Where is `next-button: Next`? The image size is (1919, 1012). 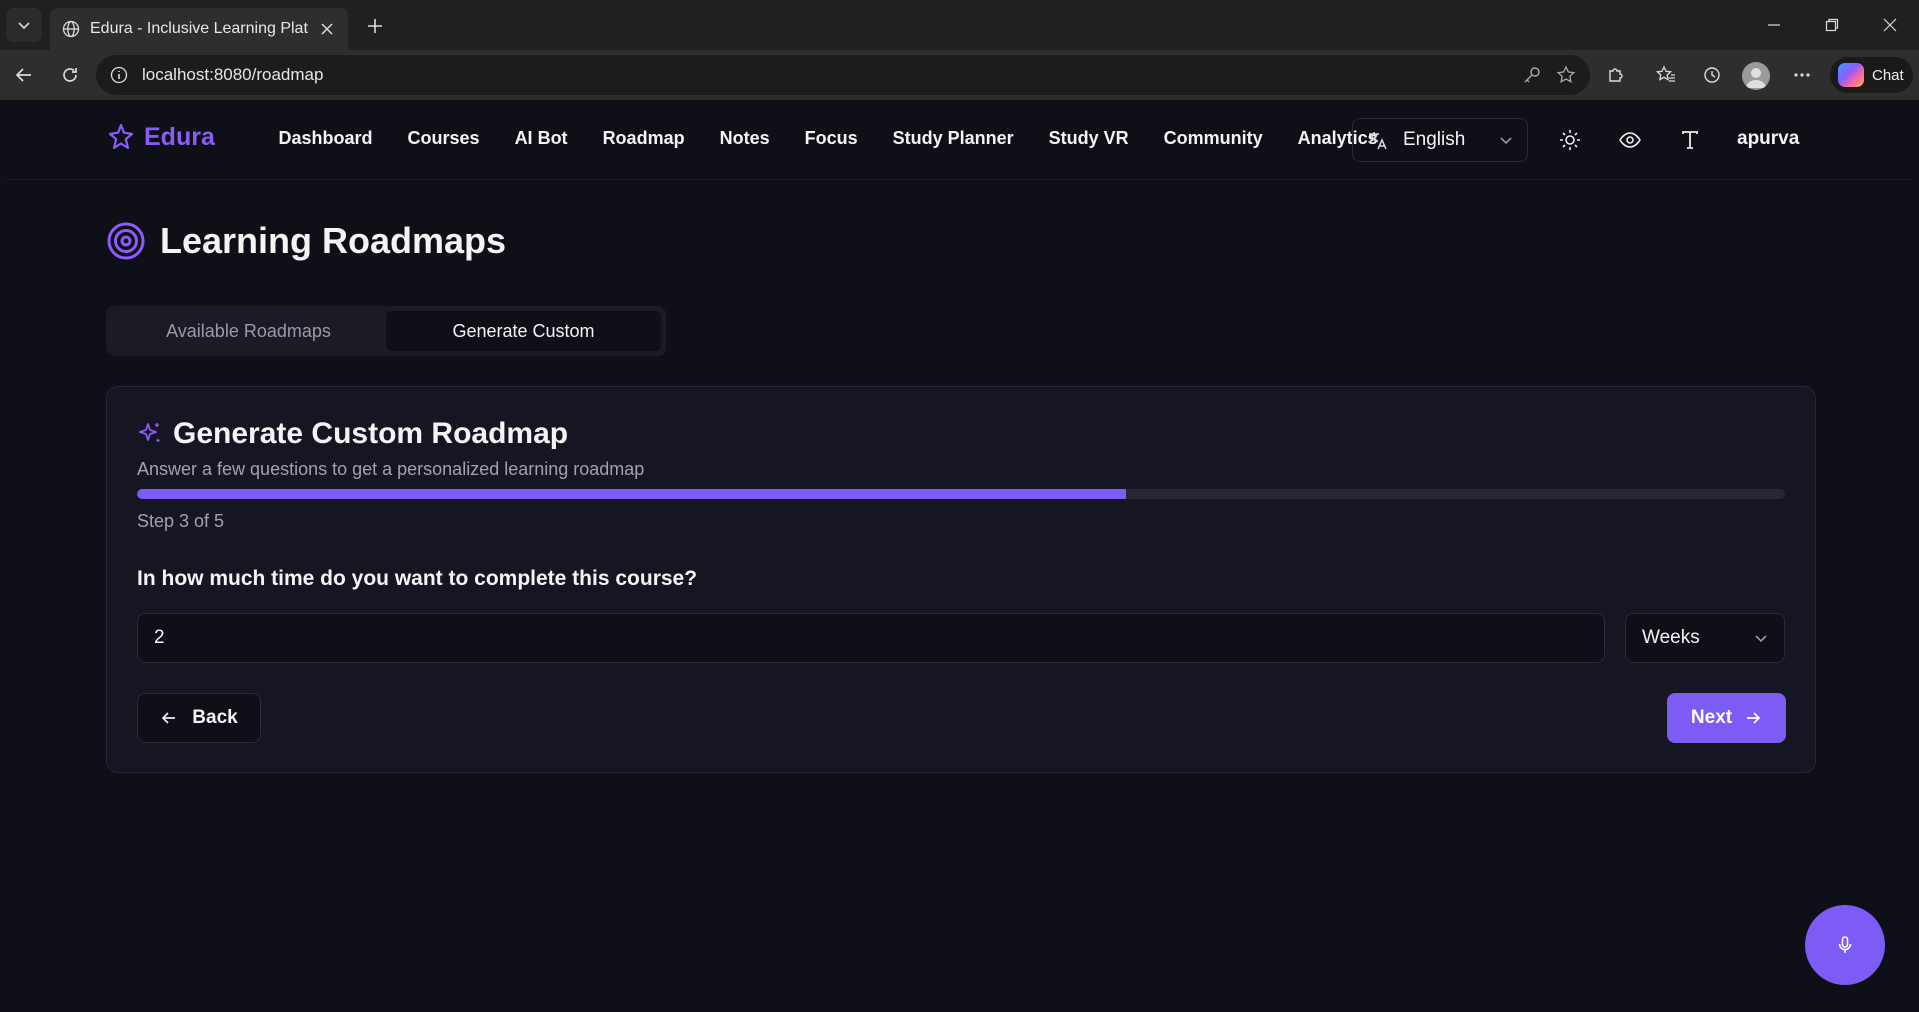
next-button: Next is located at coordinates (1726, 718).